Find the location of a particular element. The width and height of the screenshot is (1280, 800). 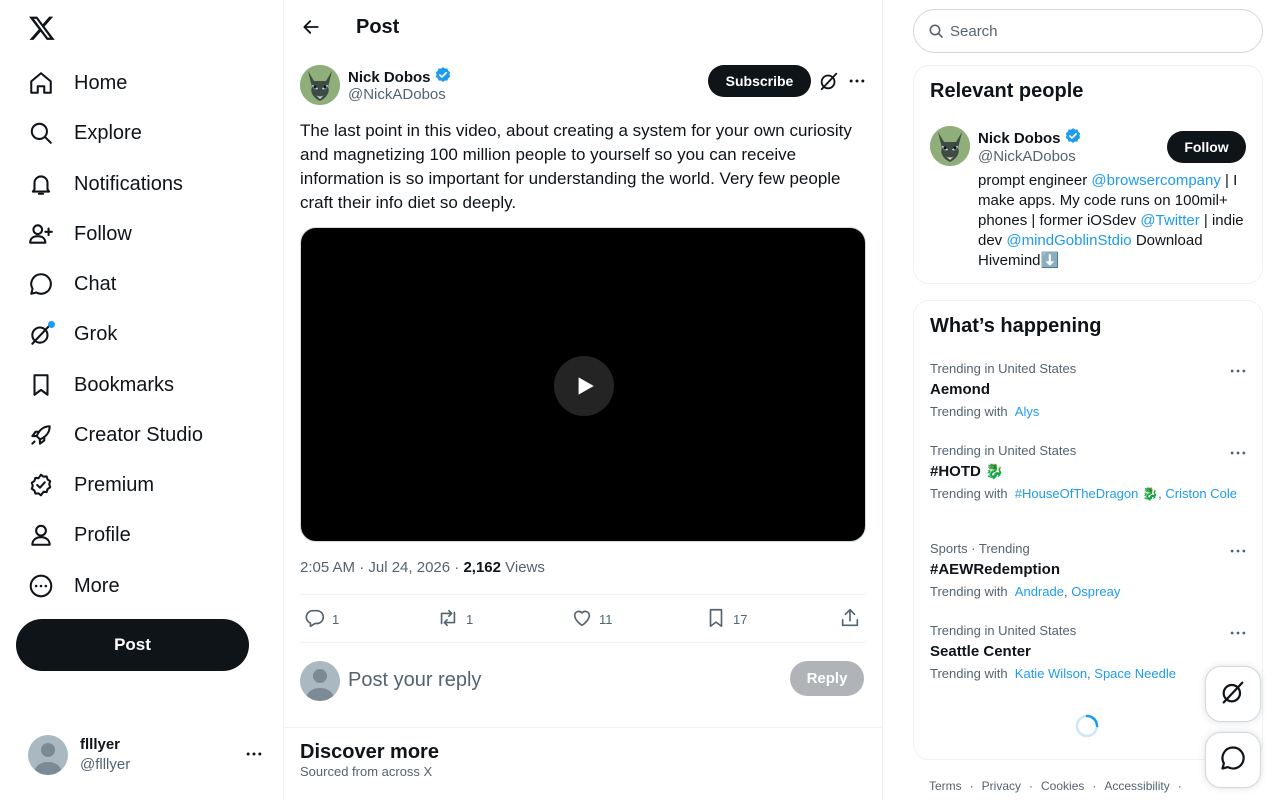

trend-link: Ospreay is located at coordinates (1095, 591).